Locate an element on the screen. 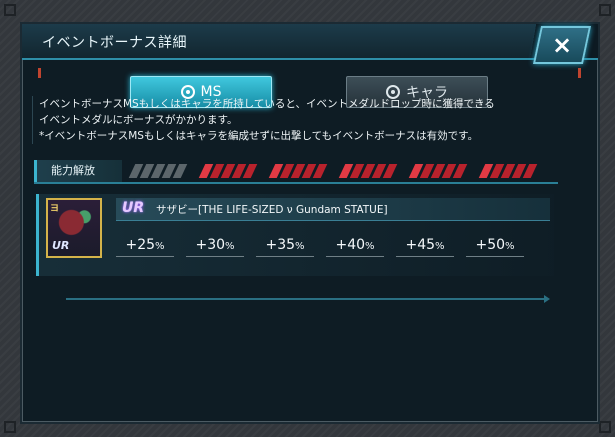  bonus-value: +35% is located at coordinates (285, 245).